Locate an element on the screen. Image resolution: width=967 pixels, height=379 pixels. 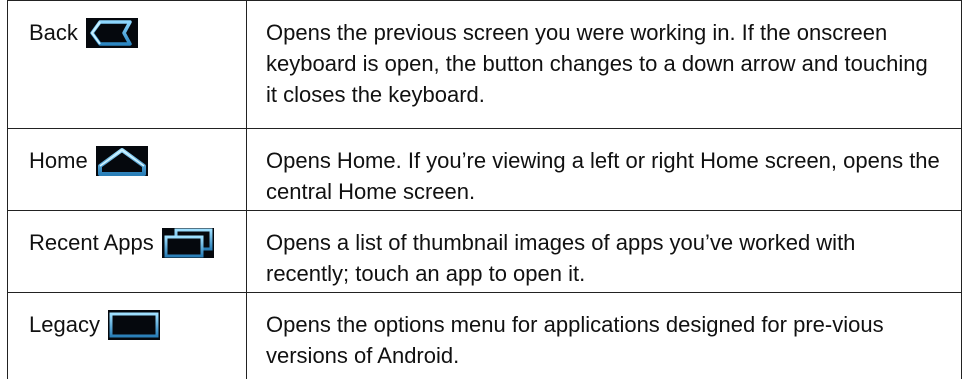
button-name: Back is located at coordinates (83, 32).